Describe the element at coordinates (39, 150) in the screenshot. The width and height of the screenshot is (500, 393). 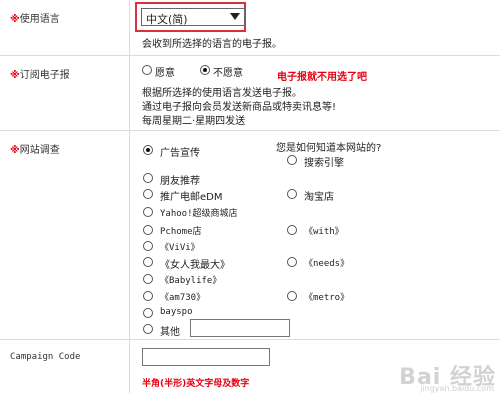
I see `survey-label-text: 网站调查` at that location.